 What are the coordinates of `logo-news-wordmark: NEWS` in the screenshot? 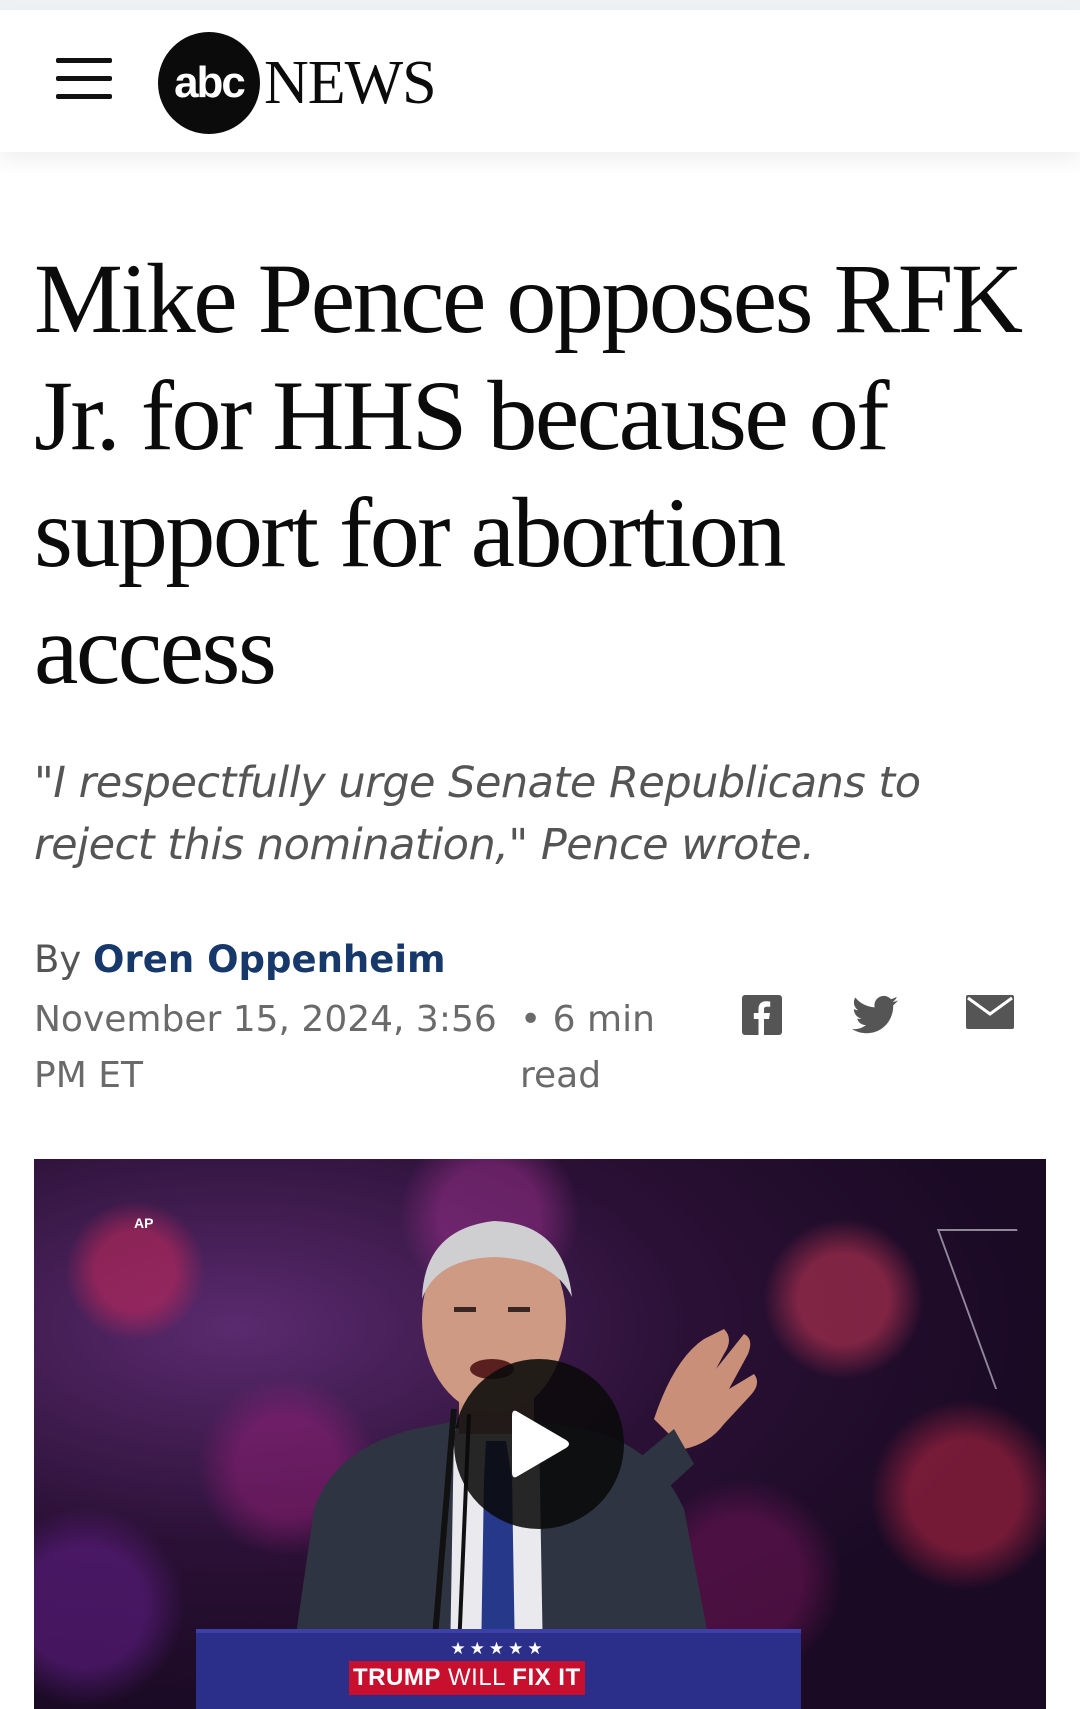 It's located at (350, 82).